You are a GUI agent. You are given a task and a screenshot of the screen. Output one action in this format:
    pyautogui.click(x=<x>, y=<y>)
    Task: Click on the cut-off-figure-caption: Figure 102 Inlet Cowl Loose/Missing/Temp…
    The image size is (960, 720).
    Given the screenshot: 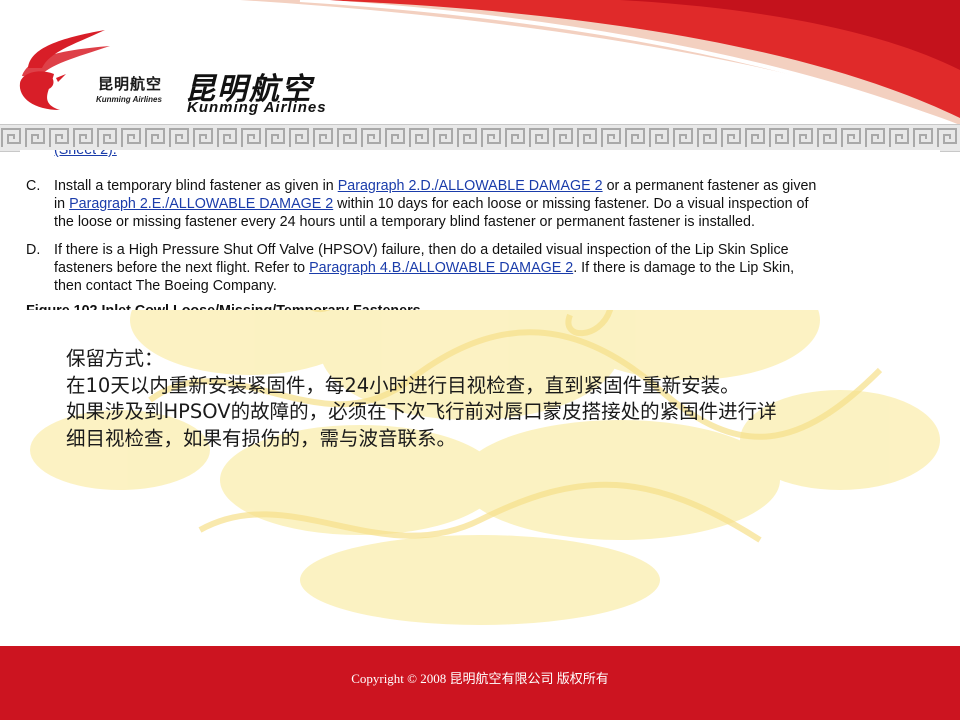 What is the action you would take?
    pyautogui.click(x=223, y=306)
    